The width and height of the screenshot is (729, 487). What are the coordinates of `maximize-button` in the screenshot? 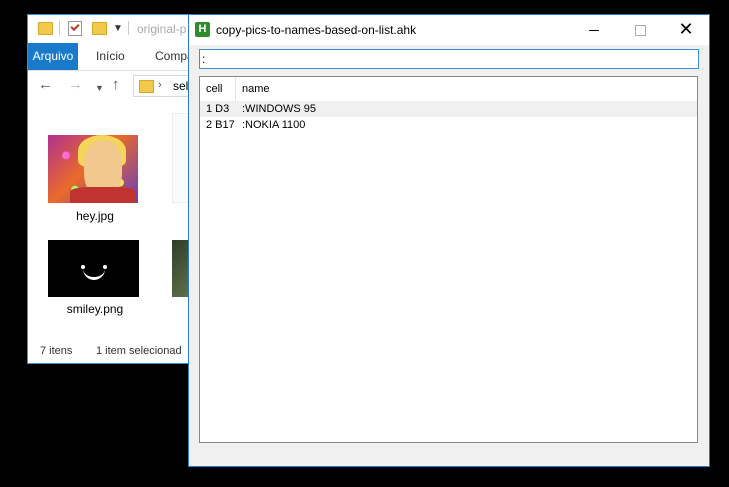 It's located at (640, 30).